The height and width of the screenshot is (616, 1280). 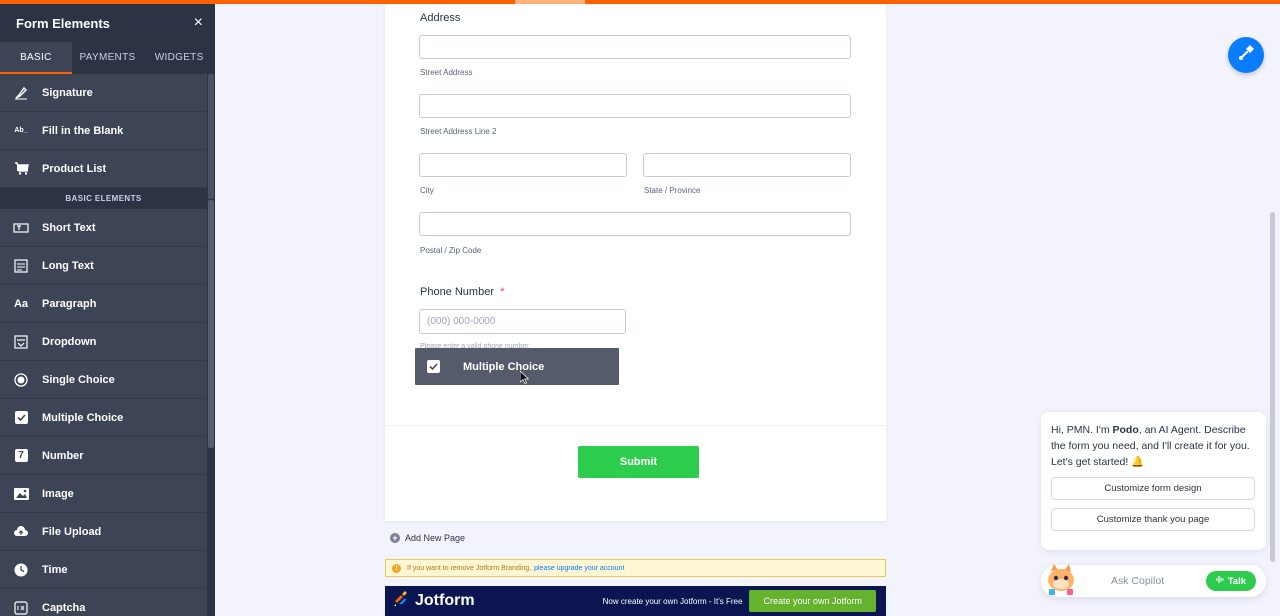 What do you see at coordinates (64, 607) in the screenshot?
I see `sidebar-item-label: Captcha` at bounding box center [64, 607].